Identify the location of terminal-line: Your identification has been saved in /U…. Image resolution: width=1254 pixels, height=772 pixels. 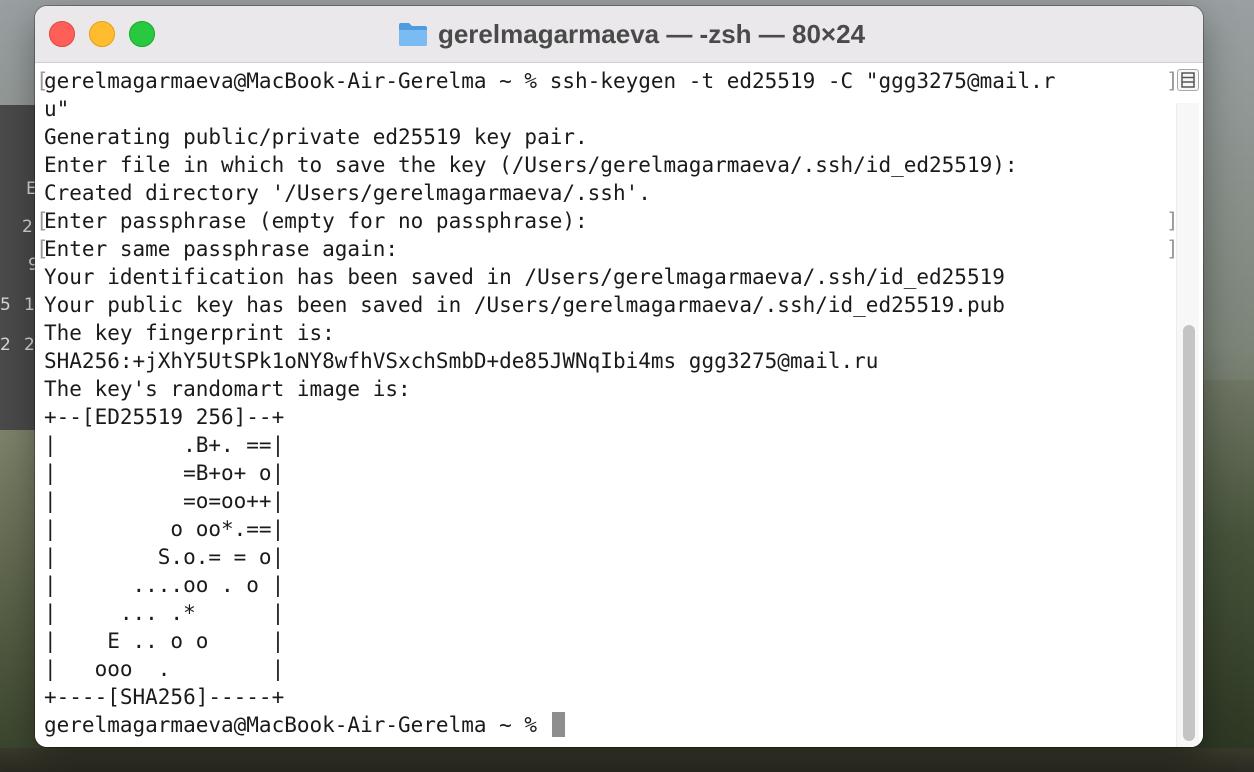
(609, 277).